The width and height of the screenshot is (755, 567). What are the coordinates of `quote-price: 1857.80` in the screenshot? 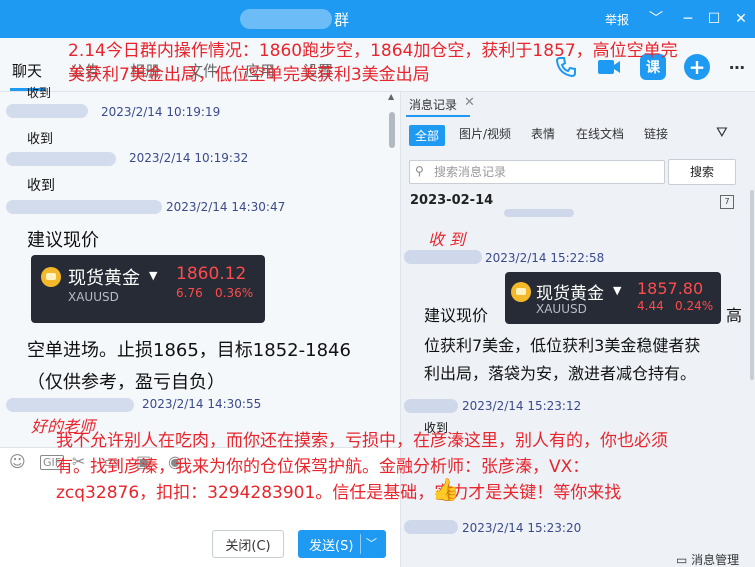 It's located at (670, 288).